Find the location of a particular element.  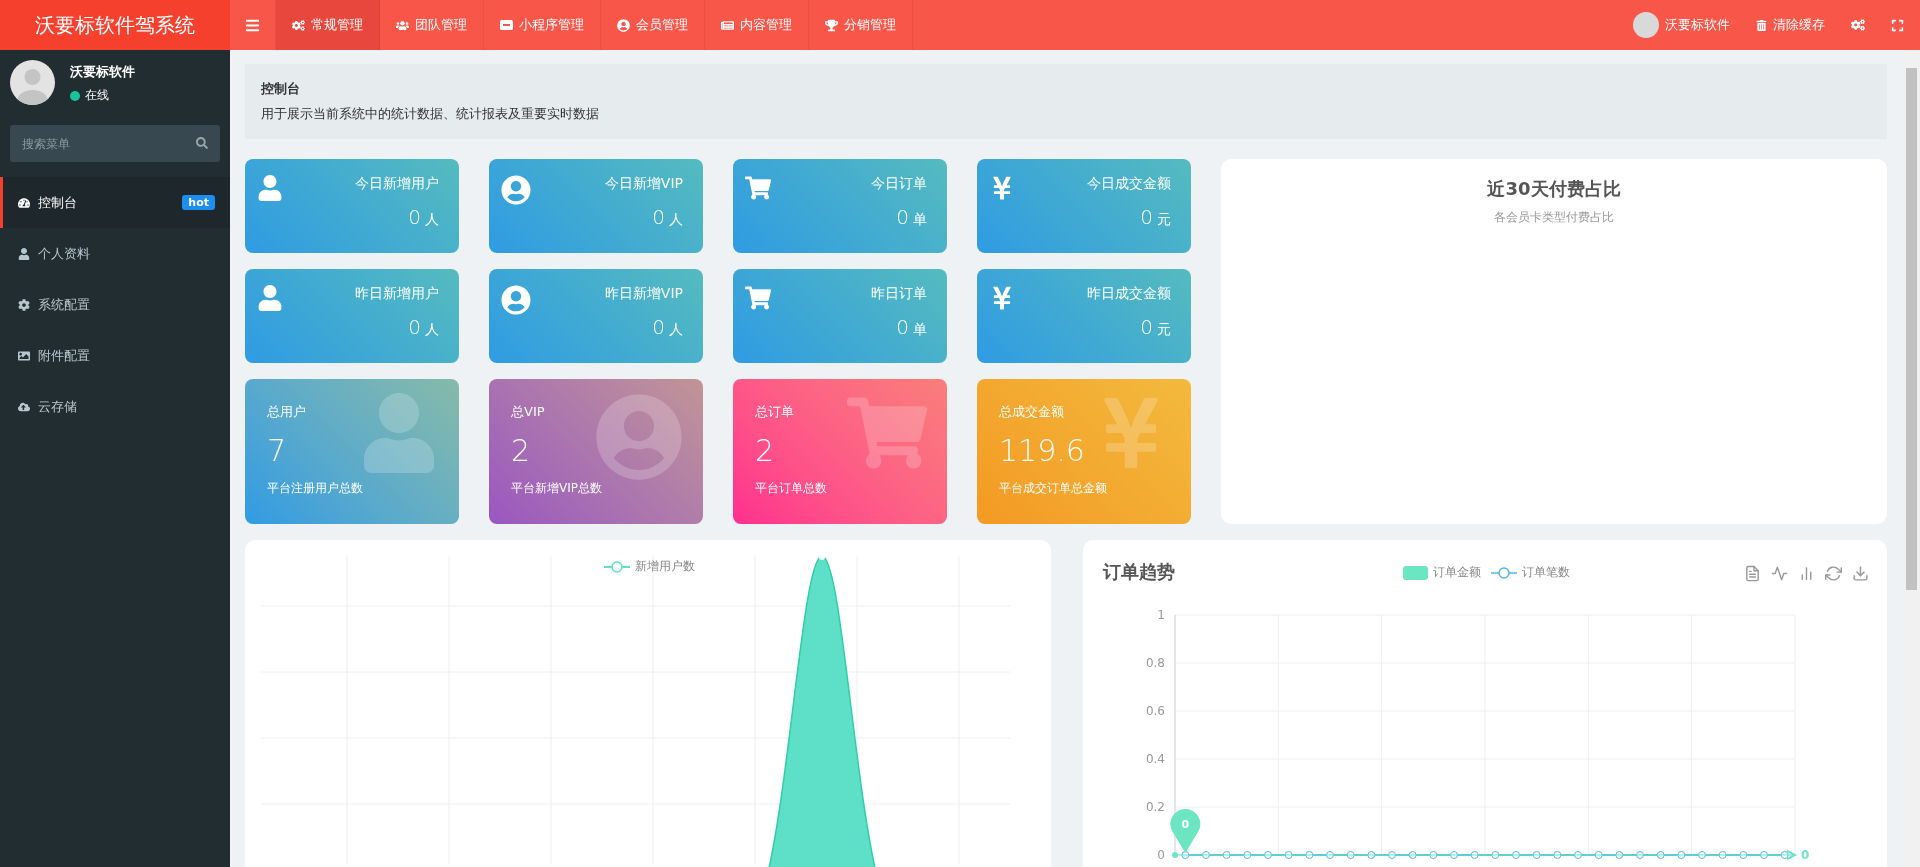

status-text: 在线 is located at coordinates (97, 95).